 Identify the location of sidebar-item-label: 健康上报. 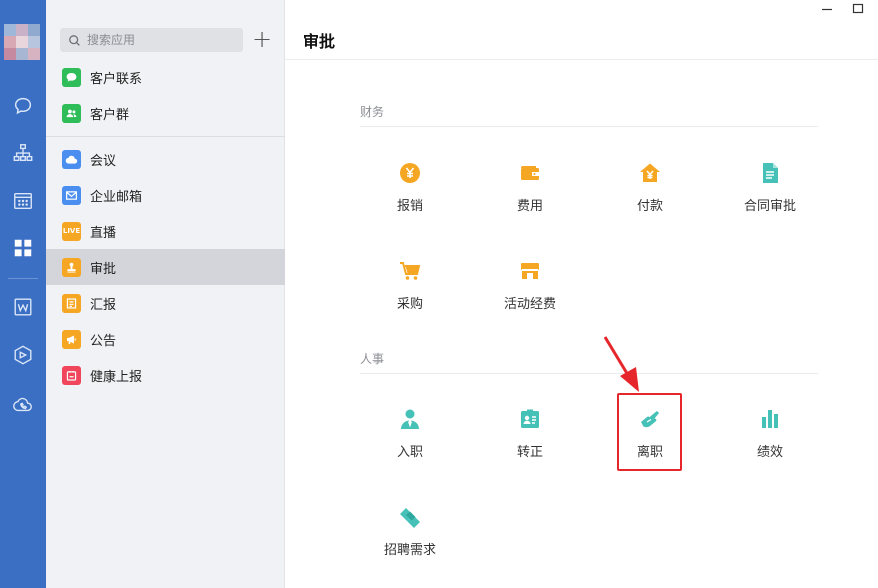
(116, 377).